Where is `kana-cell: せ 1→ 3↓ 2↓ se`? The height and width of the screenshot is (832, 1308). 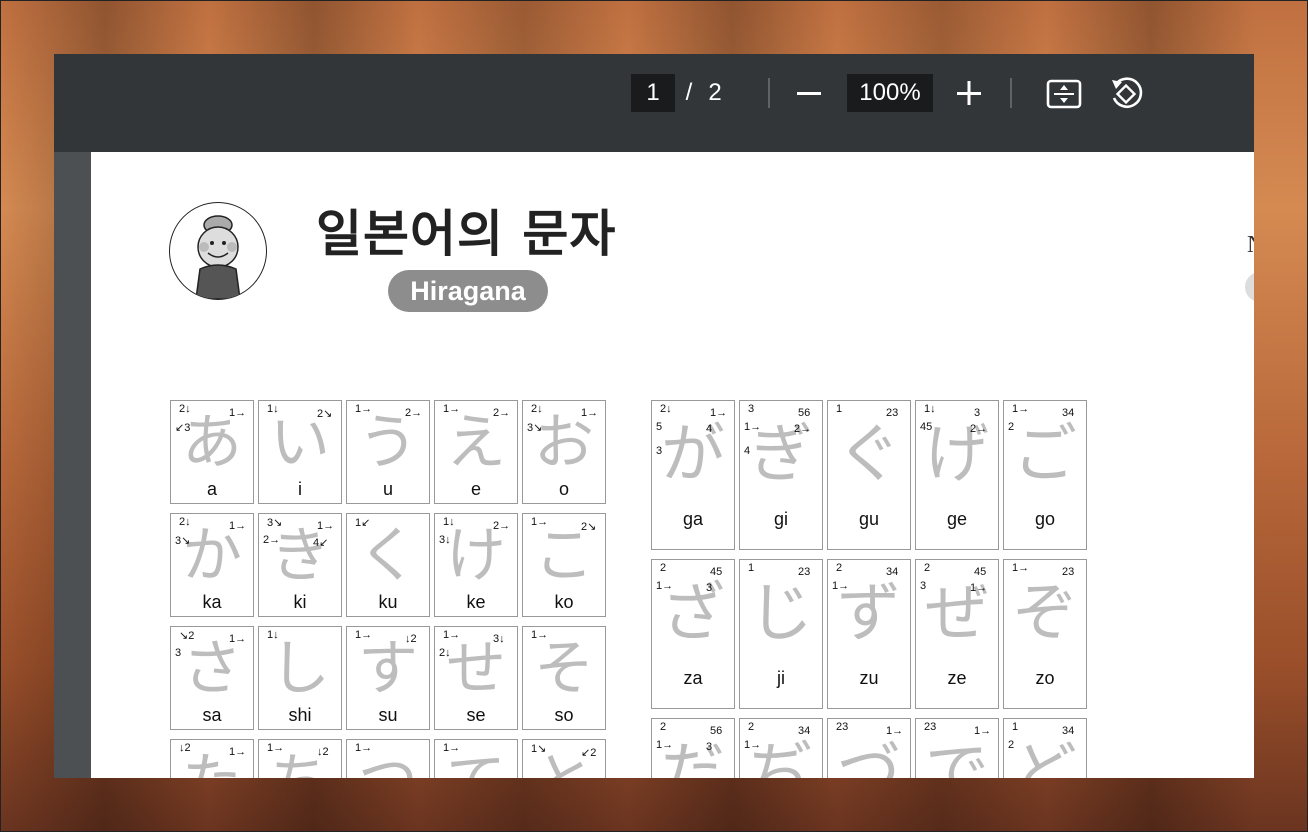 kana-cell: せ 1→ 3↓ 2↓ se is located at coordinates (476, 678).